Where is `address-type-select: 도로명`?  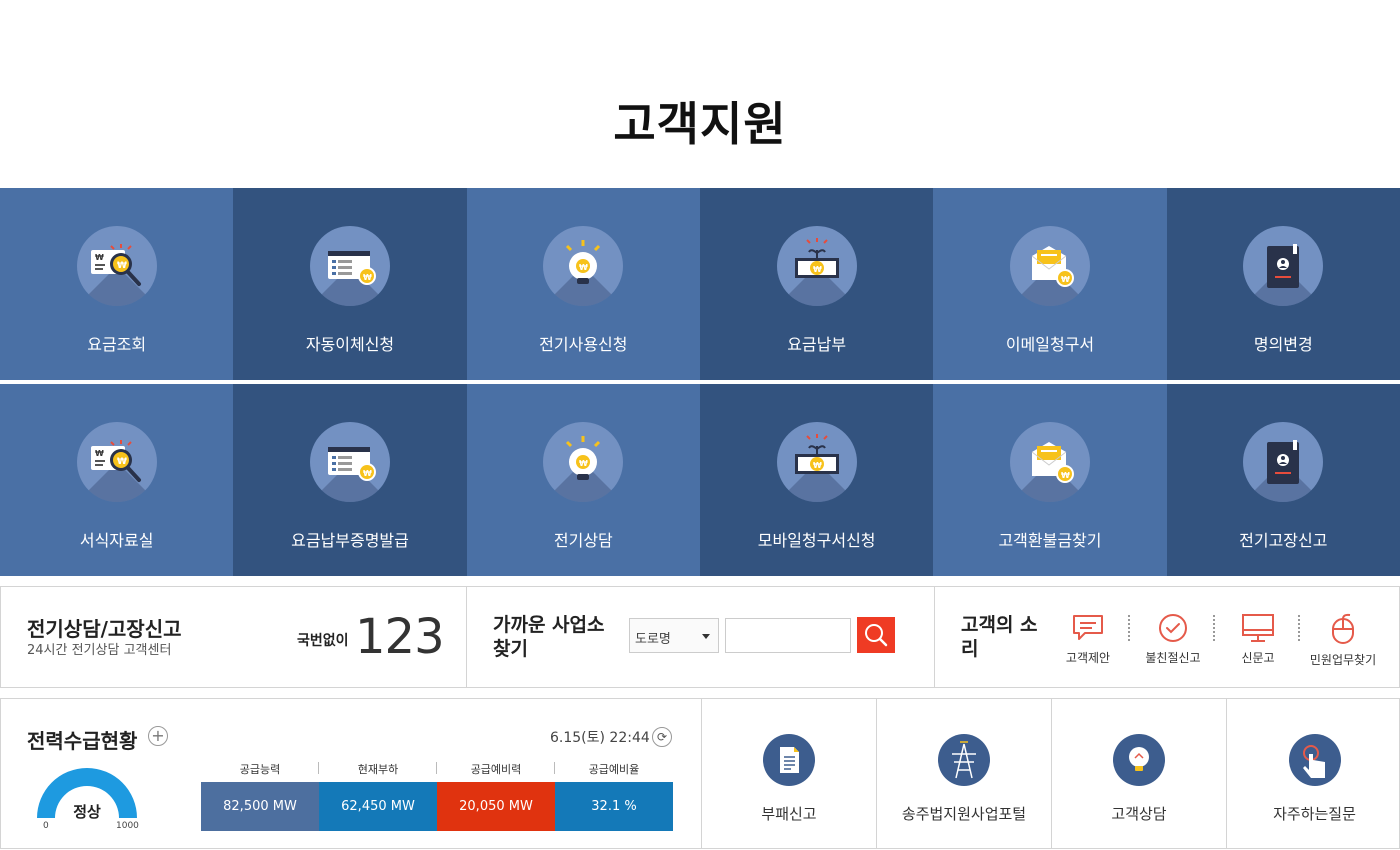
address-type-select: 도로명 is located at coordinates (674, 635).